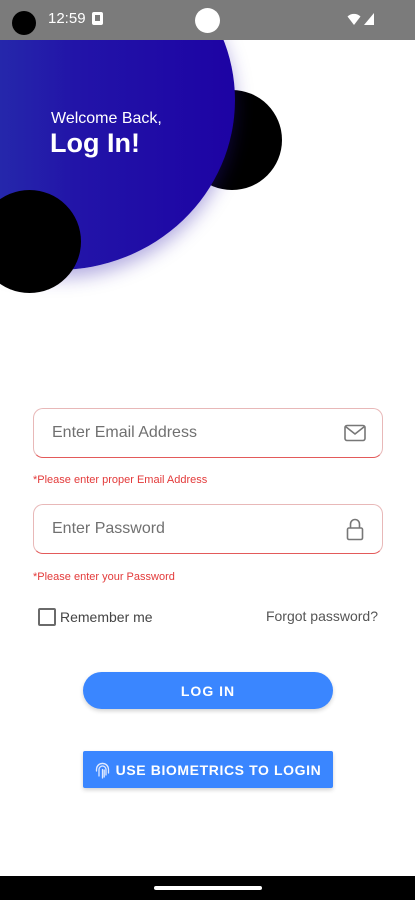 The image size is (415, 900). I want to click on email-input, so click(190, 433).